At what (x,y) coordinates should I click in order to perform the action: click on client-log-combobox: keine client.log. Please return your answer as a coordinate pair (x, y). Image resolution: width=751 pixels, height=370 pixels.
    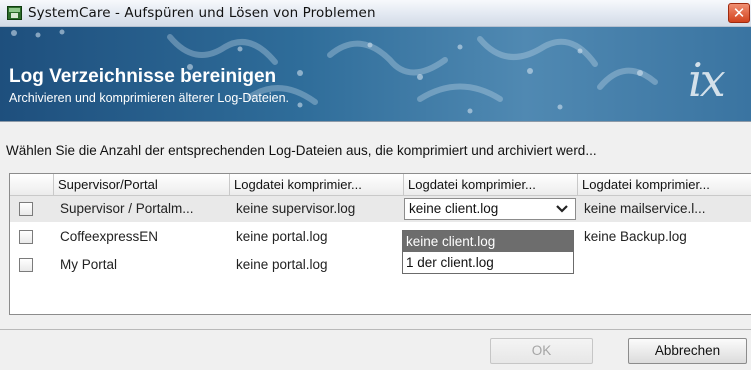
    Looking at the image, I should click on (490, 209).